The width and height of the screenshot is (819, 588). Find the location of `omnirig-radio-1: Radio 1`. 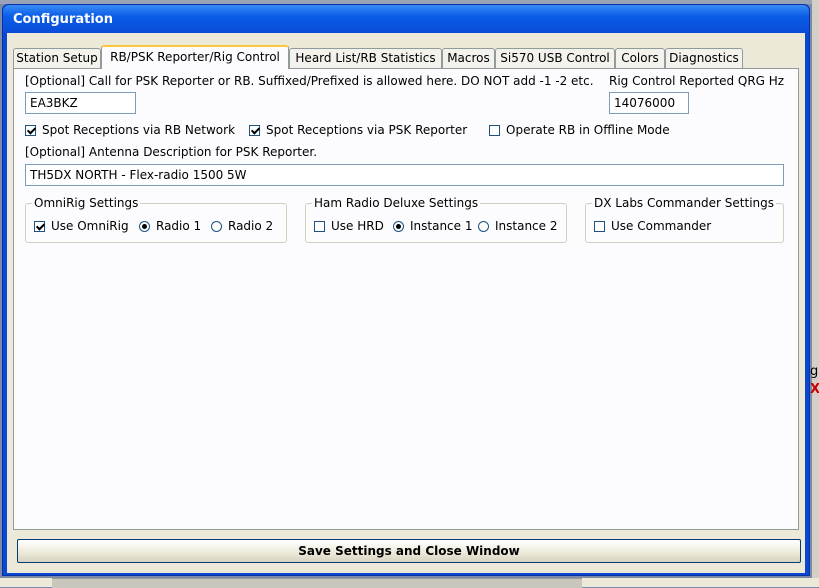

omnirig-radio-1: Radio 1 is located at coordinates (170, 226).